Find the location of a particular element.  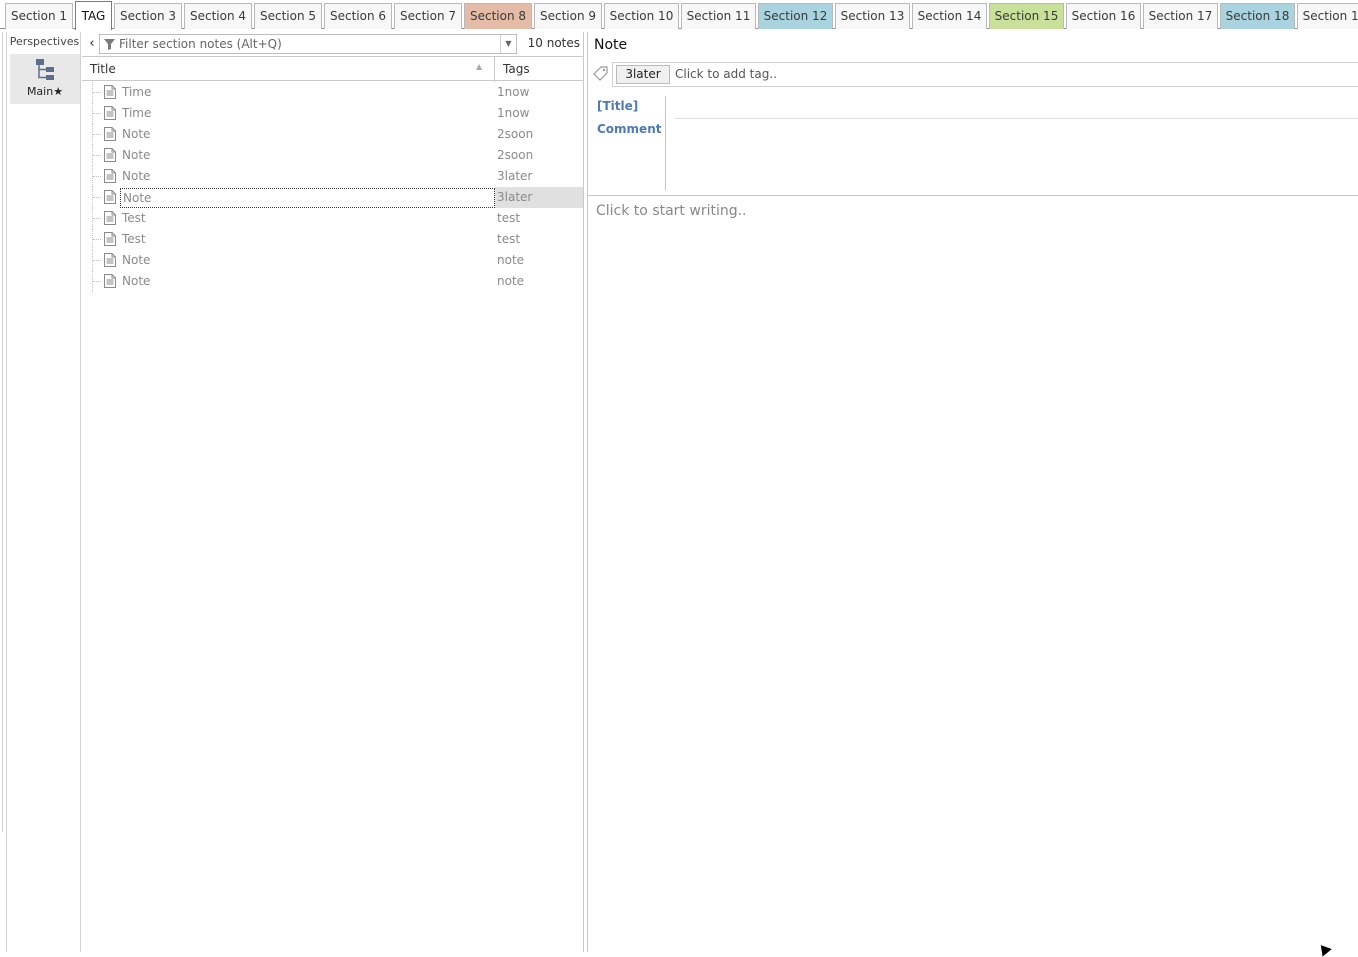

tab-section-12: Section 12 is located at coordinates (795, 16).